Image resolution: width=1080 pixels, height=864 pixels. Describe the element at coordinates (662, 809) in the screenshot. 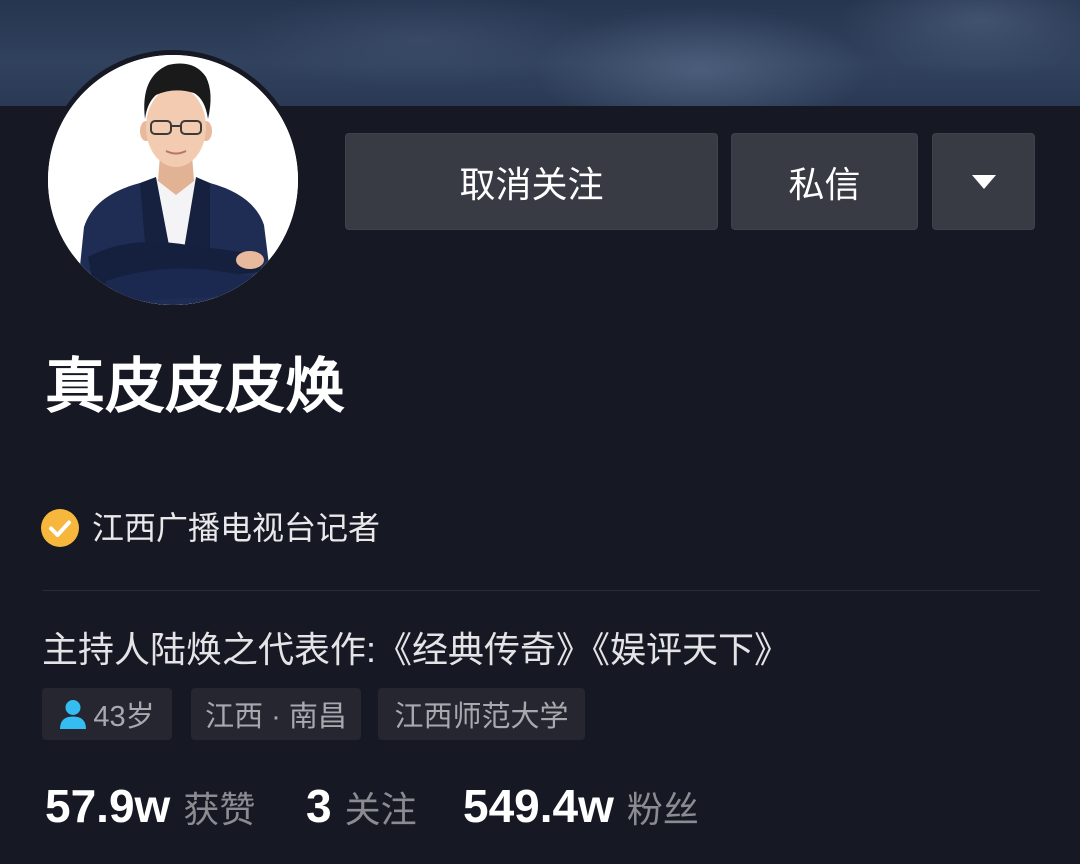

I see `stat-followers-label: 粉丝` at that location.